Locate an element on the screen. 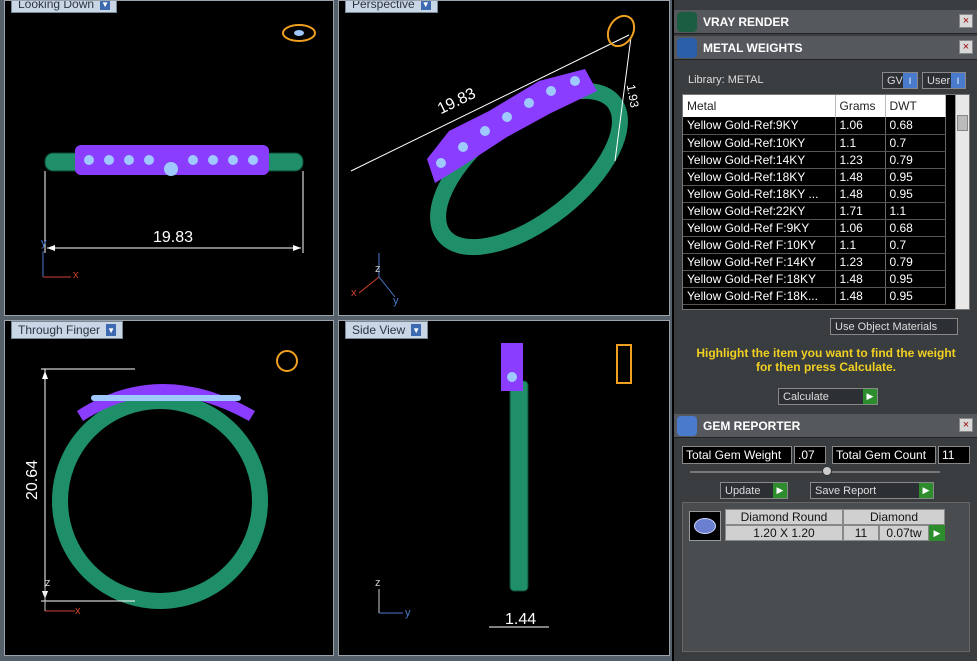 Image resolution: width=977 pixels, height=661 pixels. gem-reporter-header: GEM REPORTER × is located at coordinates (825, 426).